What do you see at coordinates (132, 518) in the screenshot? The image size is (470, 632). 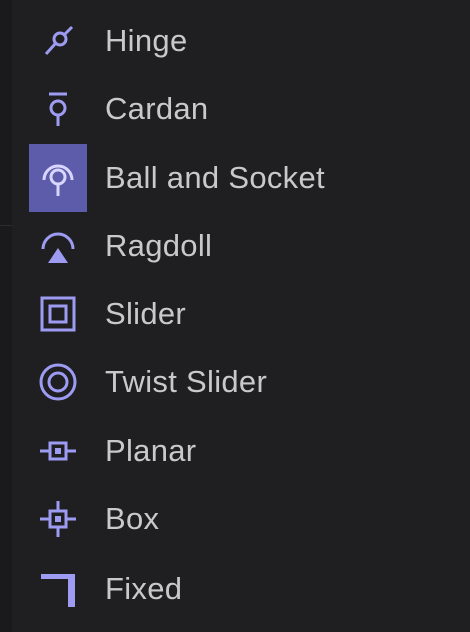 I see `menu-item-label: Box` at bounding box center [132, 518].